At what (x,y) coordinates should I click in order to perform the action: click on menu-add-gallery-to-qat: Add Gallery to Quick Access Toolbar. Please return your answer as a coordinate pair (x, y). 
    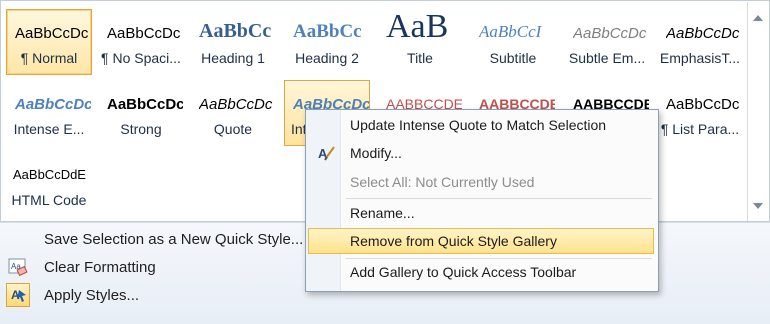
    Looking at the image, I should click on (481, 272).